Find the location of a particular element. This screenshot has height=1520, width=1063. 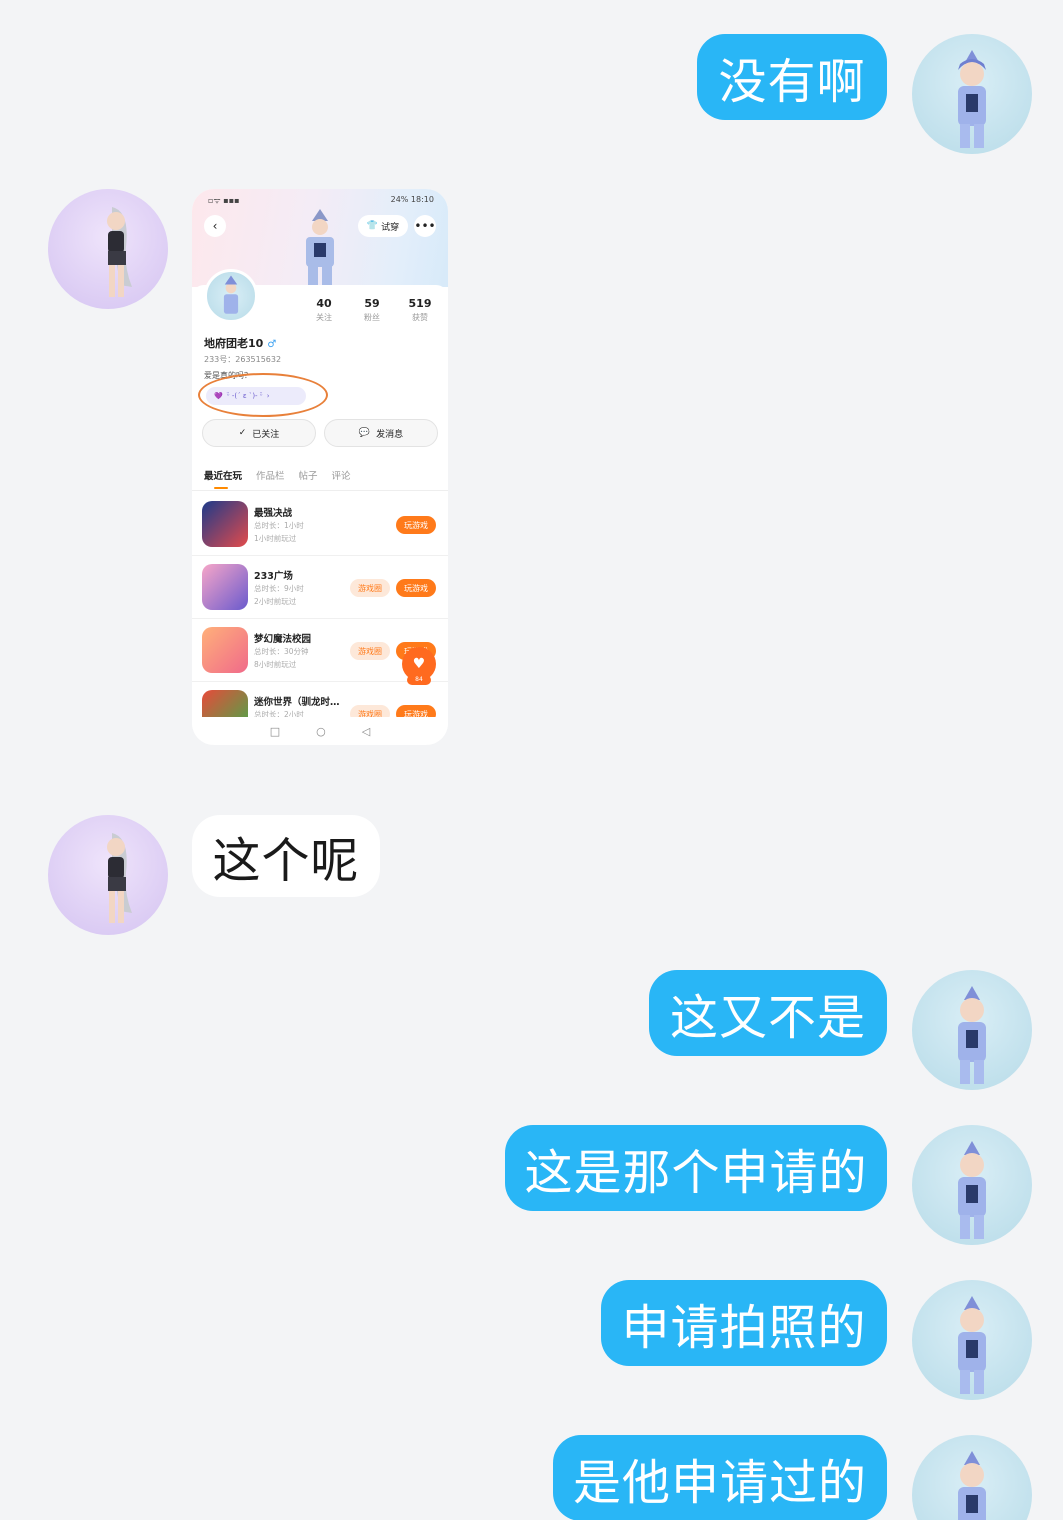

recents-icon: □ is located at coordinates (275, 731).